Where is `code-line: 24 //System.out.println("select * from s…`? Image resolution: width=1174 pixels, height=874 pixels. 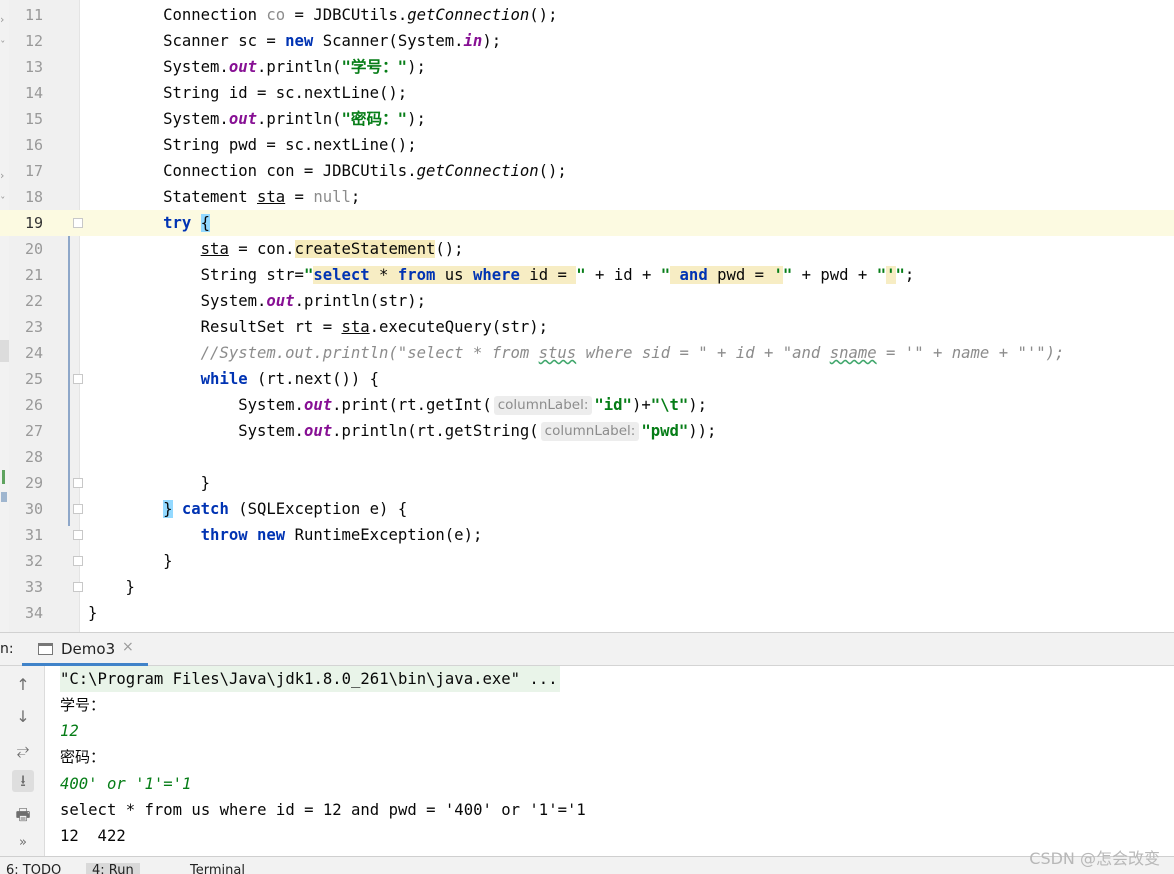
code-line: 24 //System.out.println("select * from s… is located at coordinates (587, 353).